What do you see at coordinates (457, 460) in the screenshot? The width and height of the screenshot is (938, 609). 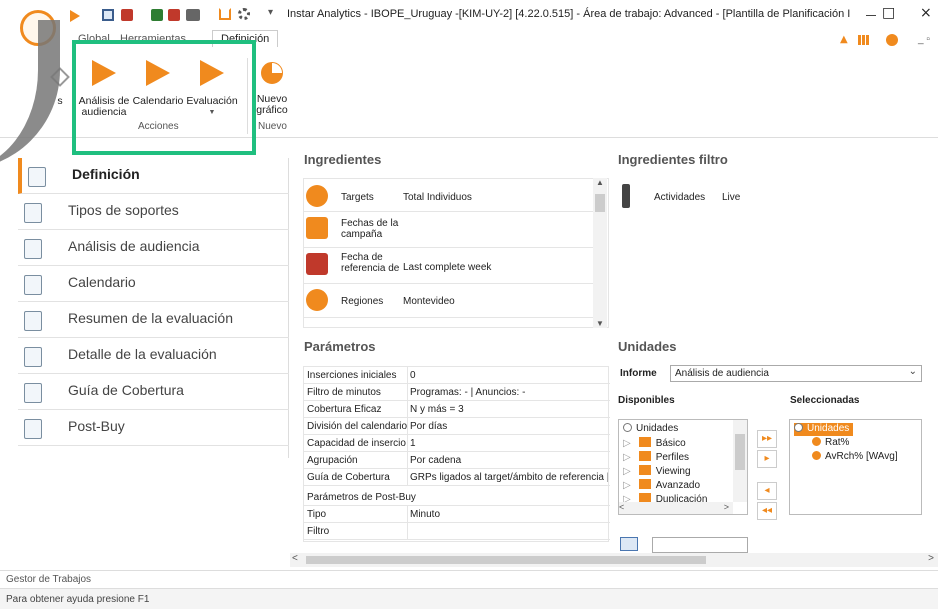 I see `param-row: Agrupación Por cadena` at bounding box center [457, 460].